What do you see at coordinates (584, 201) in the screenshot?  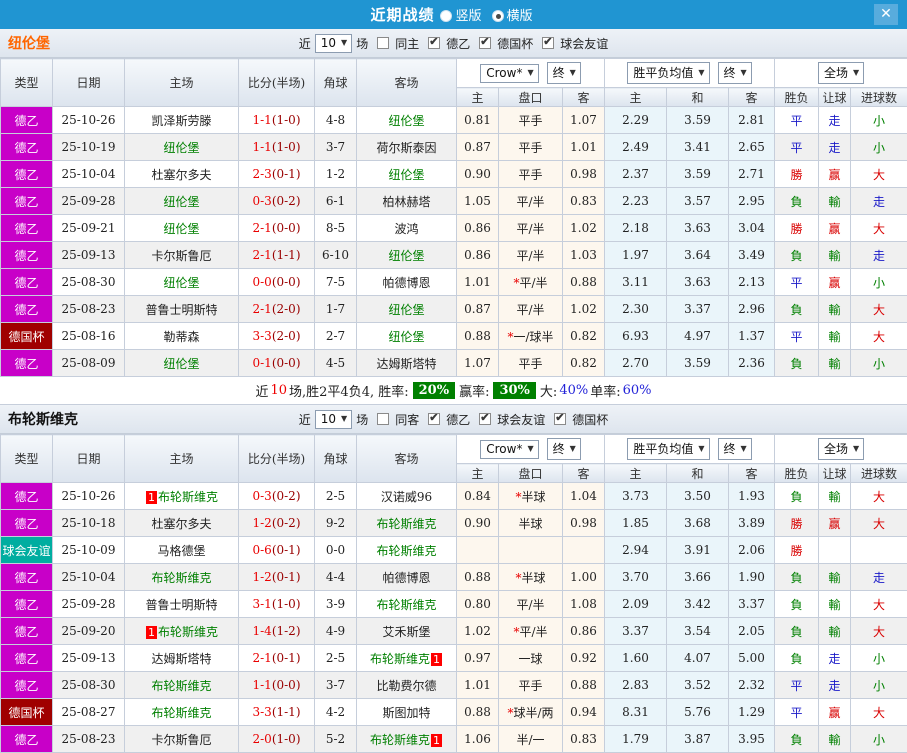 I see `handicap-away-odds-cell: 0.83` at bounding box center [584, 201].